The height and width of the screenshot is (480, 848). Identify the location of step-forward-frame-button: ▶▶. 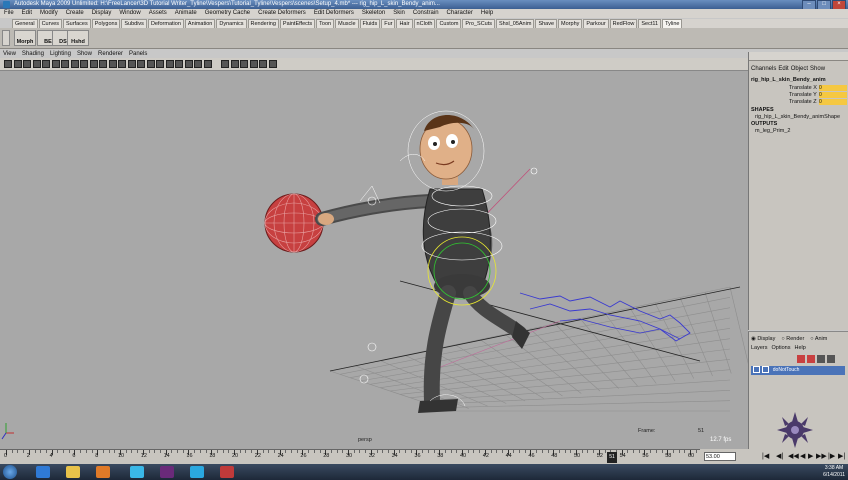
(821, 456).